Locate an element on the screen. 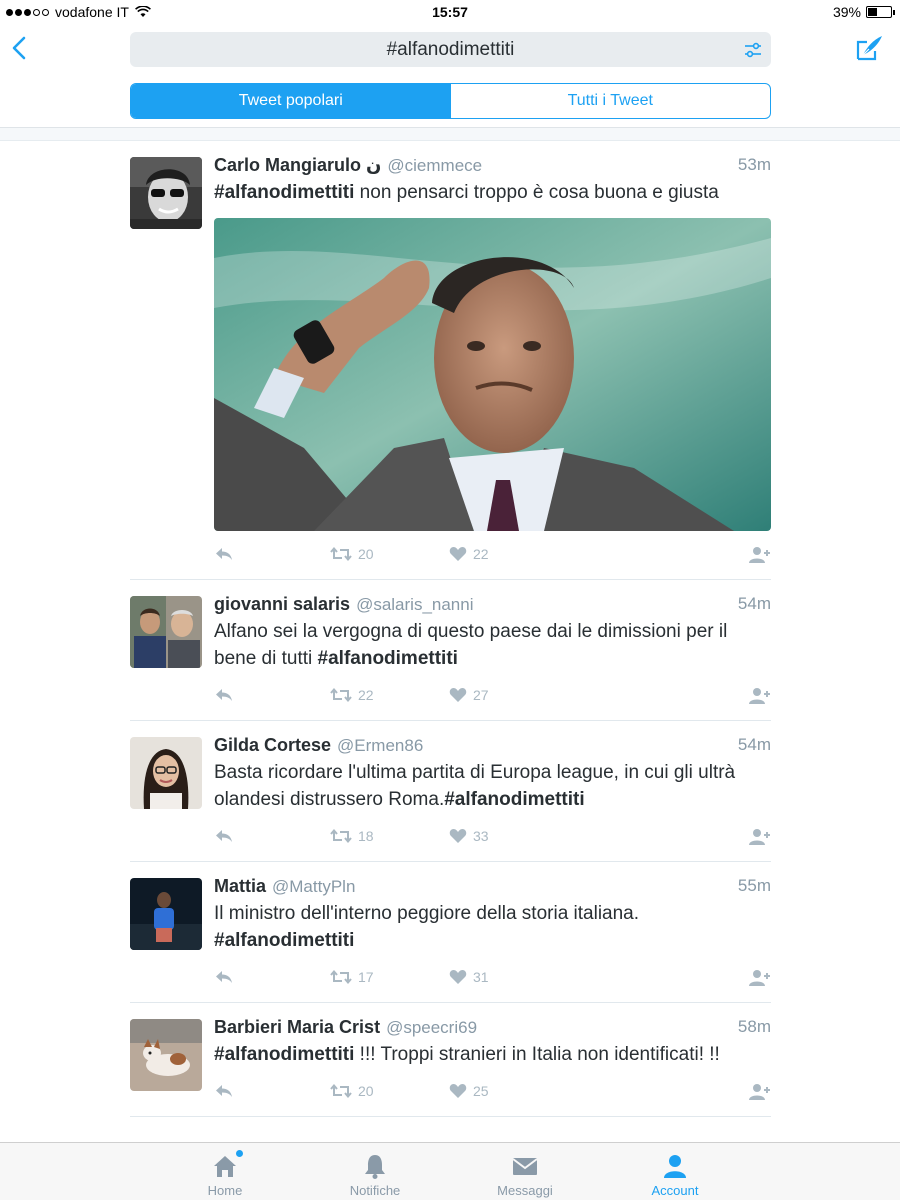 The width and height of the screenshot is (900, 1200). like-button: 25 is located at coordinates (469, 1091).